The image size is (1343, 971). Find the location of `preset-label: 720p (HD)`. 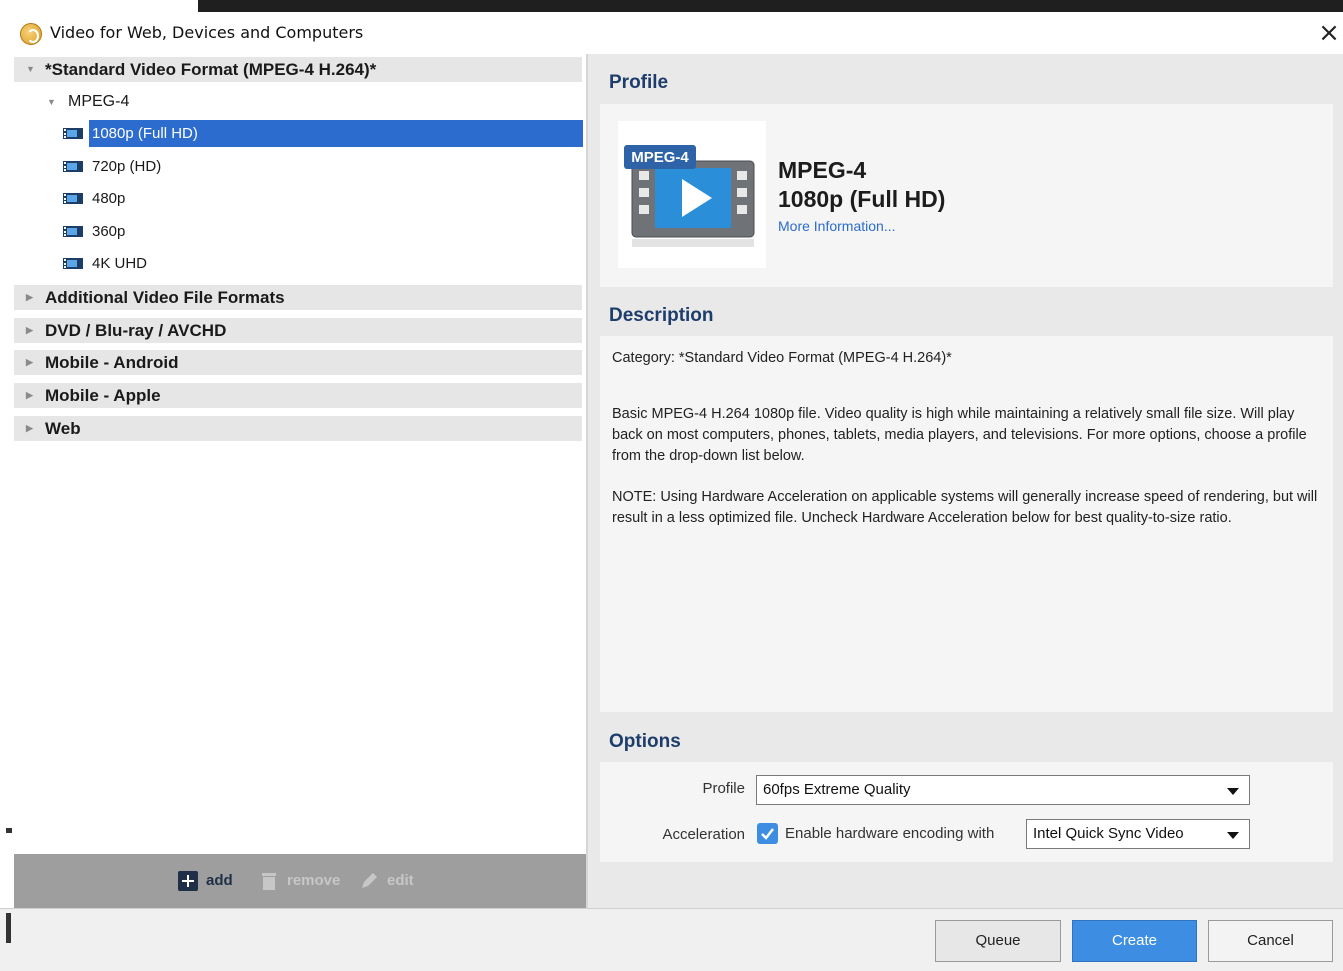

preset-label: 720p (HD) is located at coordinates (127, 166).